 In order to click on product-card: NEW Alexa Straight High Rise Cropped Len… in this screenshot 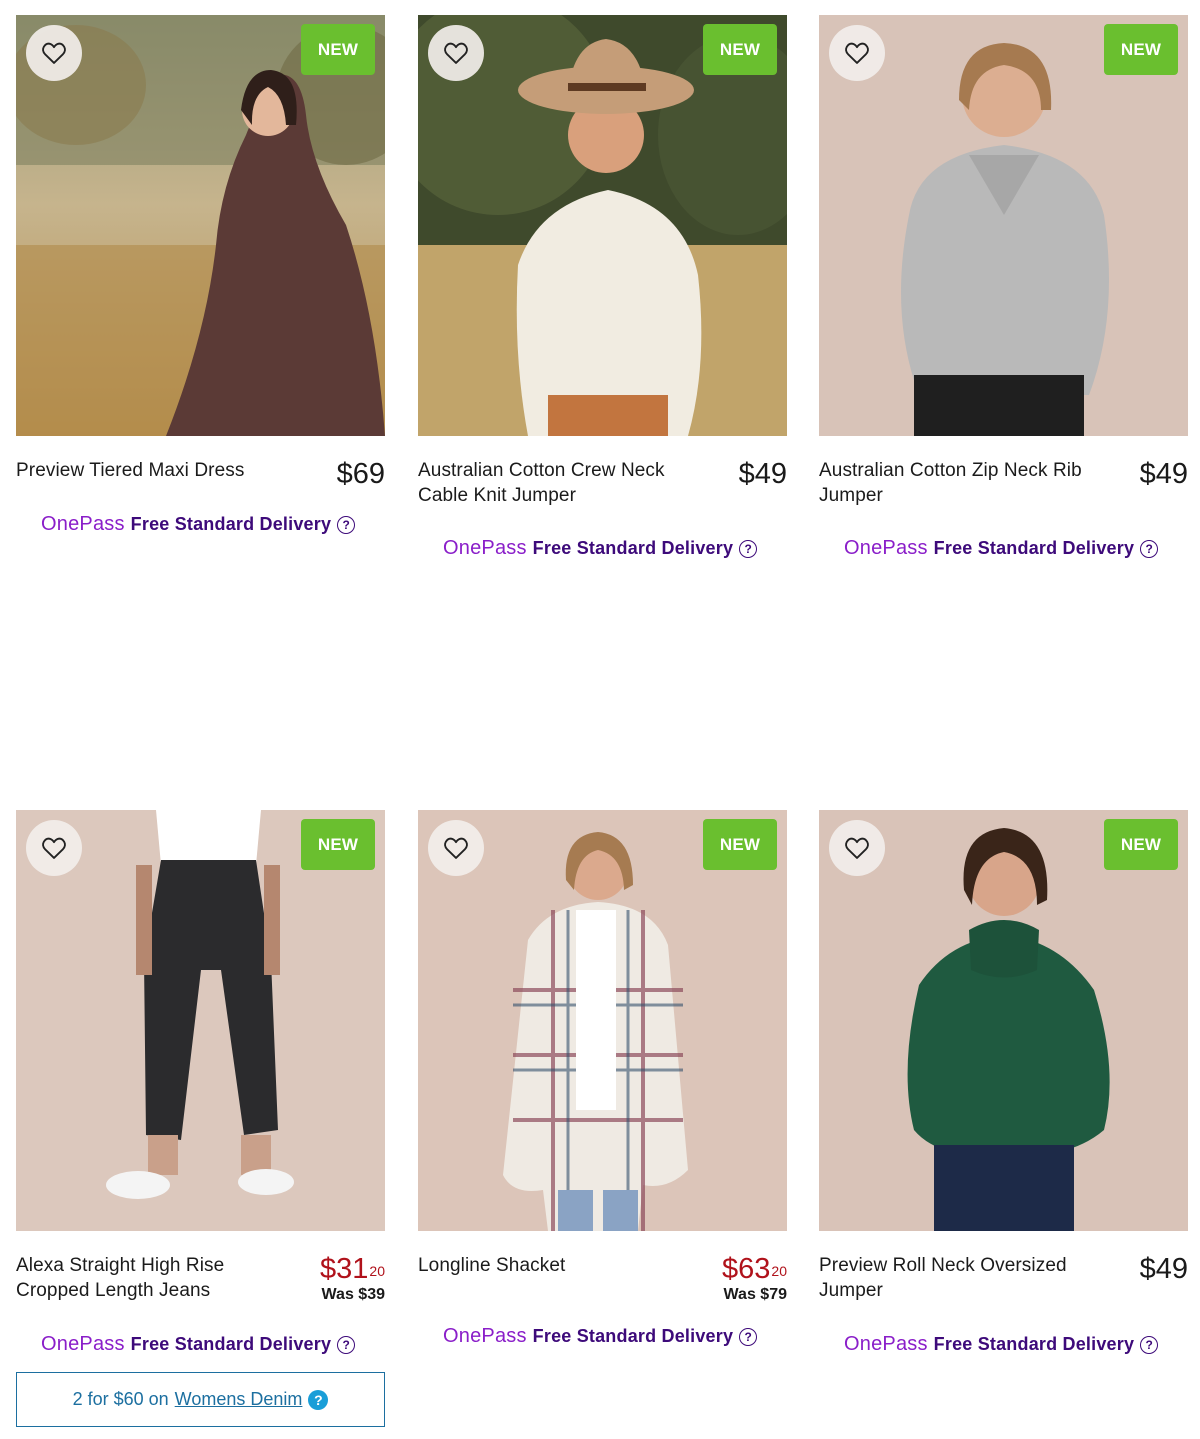, I will do `click(200, 1118)`.